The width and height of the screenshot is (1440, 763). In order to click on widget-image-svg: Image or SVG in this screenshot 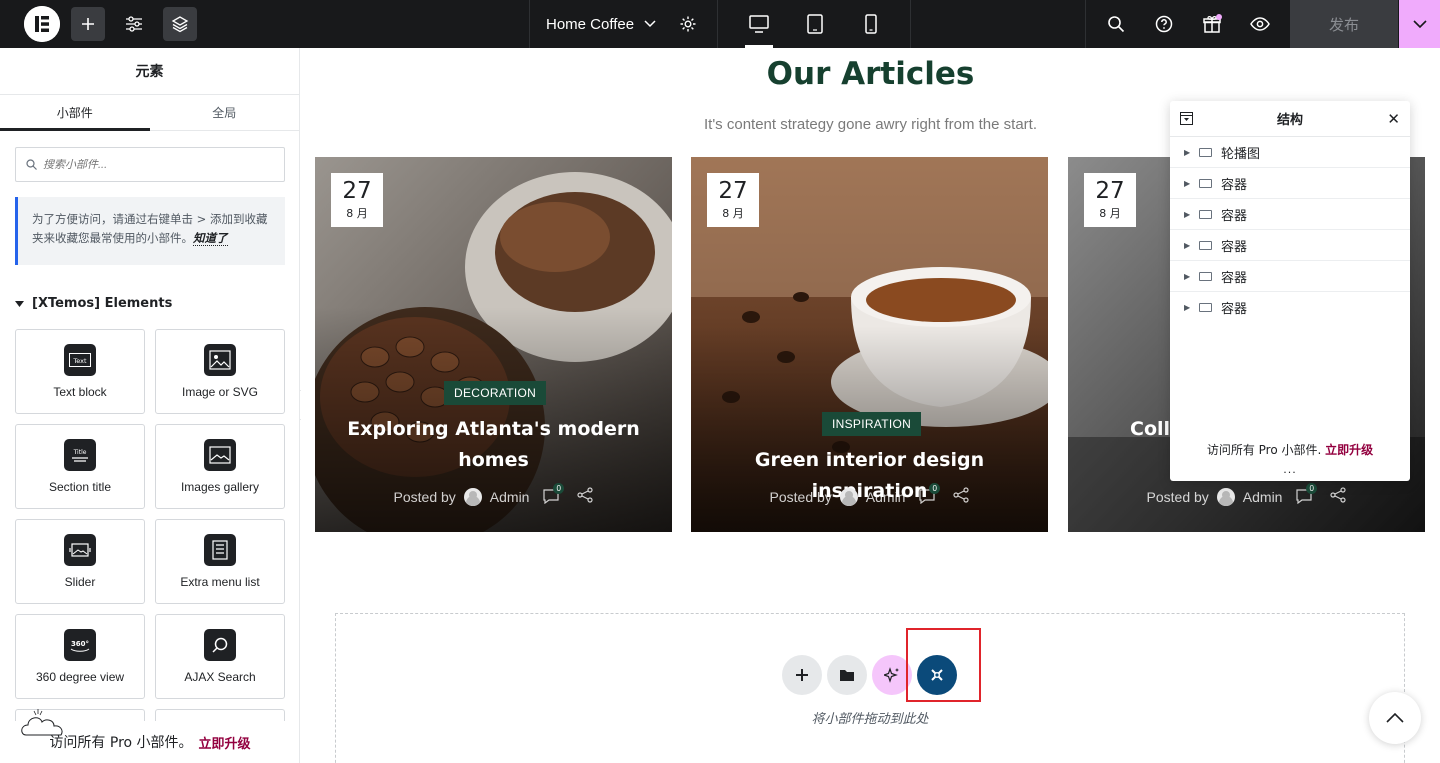, I will do `click(220, 371)`.